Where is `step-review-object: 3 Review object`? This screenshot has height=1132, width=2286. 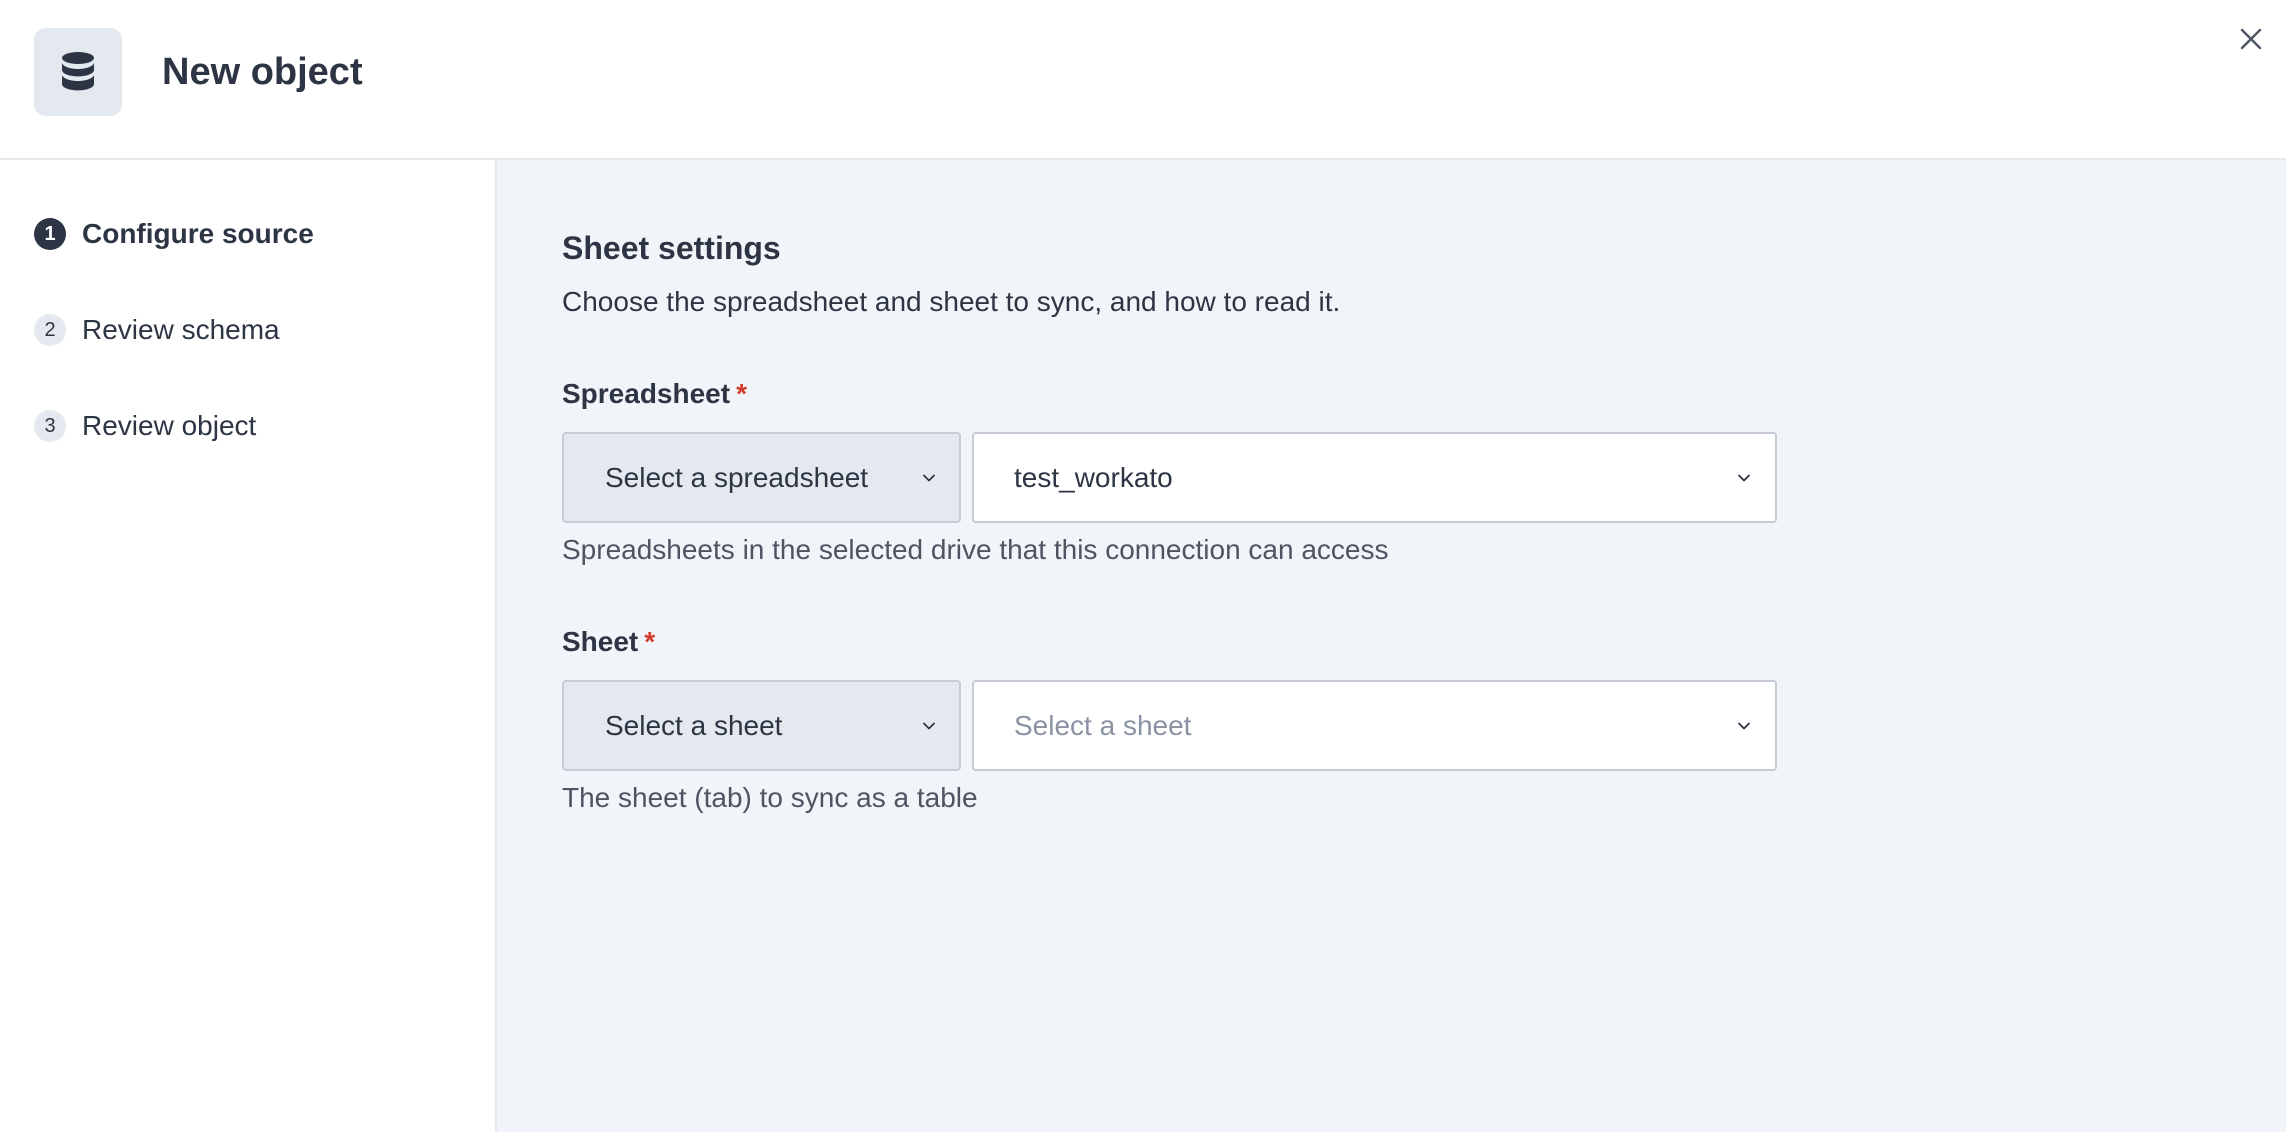
step-review-object: 3 Review object is located at coordinates (145, 426).